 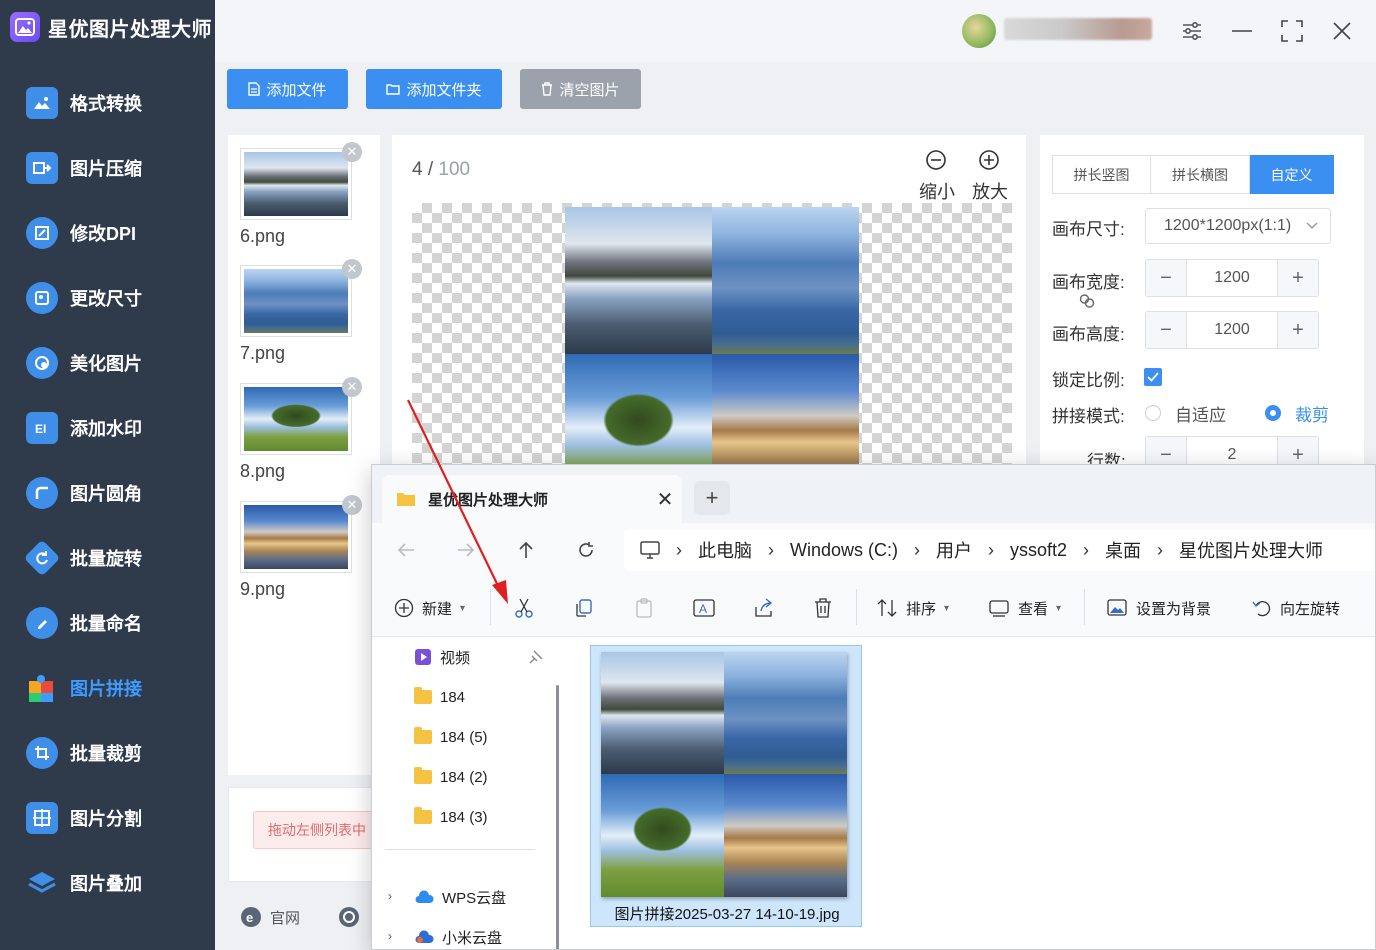 I want to click on settings-sliders-icon, so click(x=1192, y=31).